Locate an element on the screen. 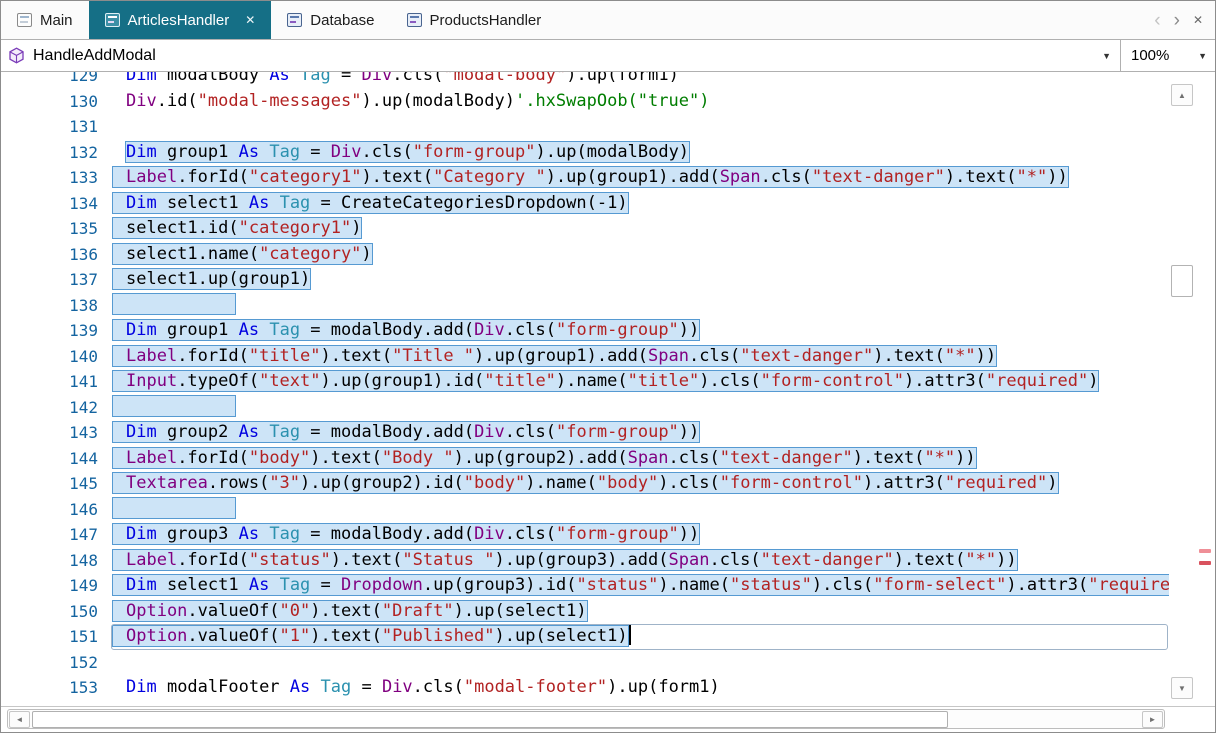 The width and height of the screenshot is (1216, 733). vertical-scrollbar-thumb is located at coordinates (1182, 281).